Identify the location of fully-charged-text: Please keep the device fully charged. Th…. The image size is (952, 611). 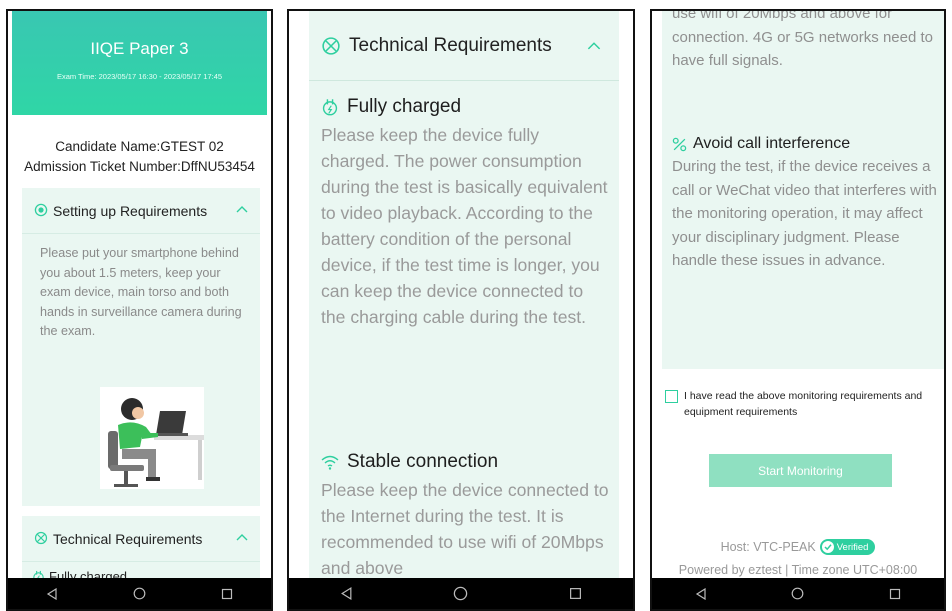
(464, 226).